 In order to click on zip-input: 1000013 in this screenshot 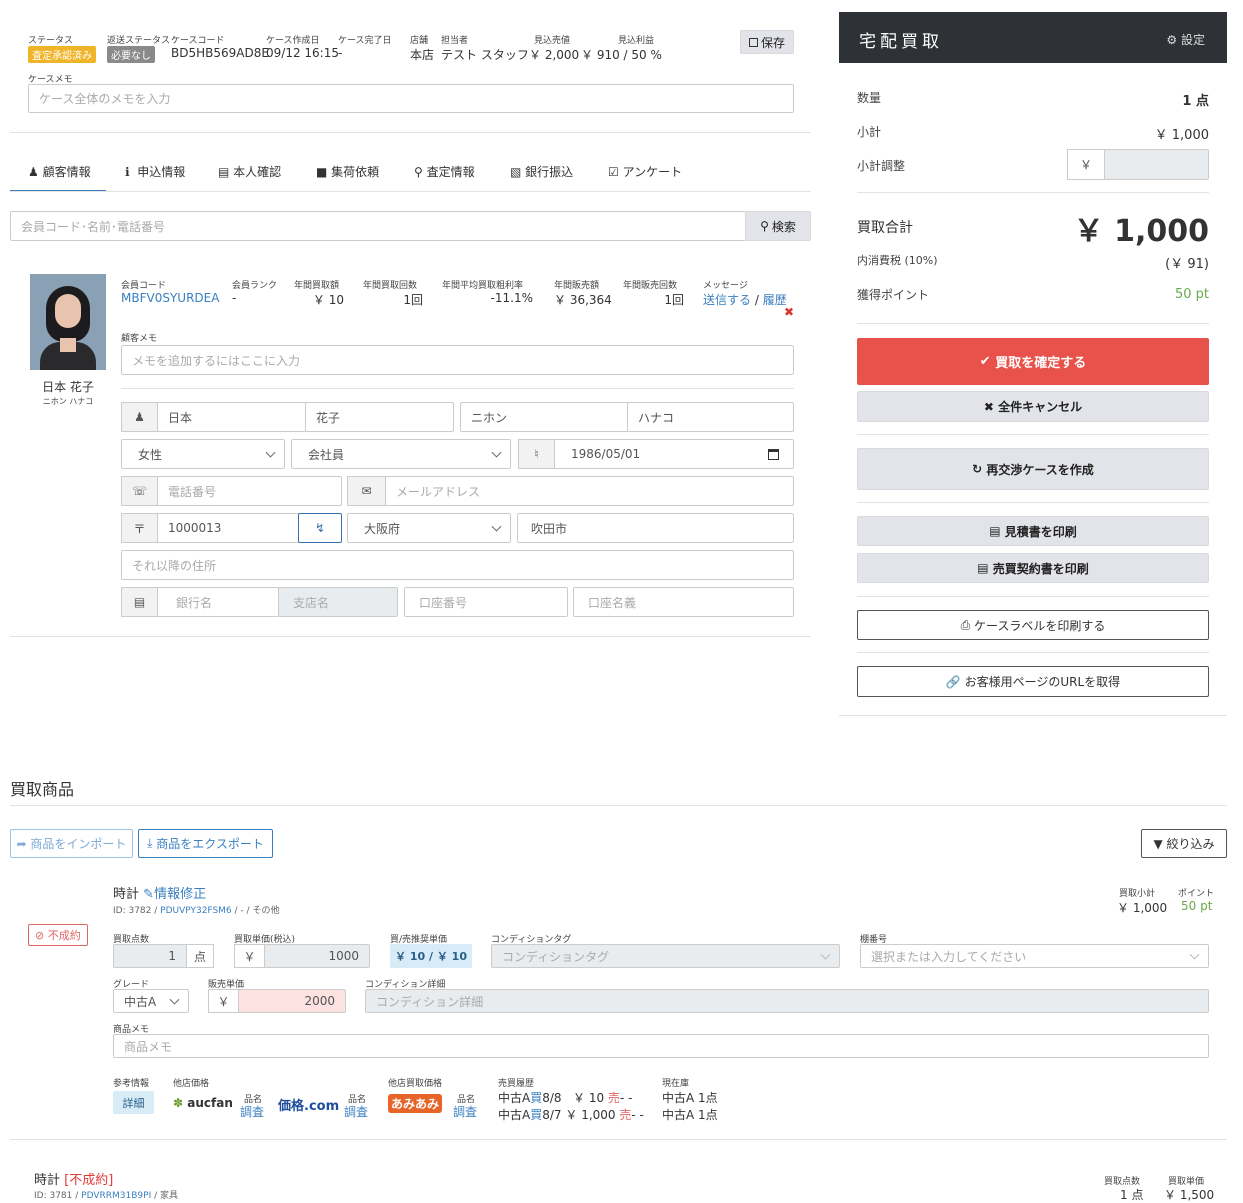, I will do `click(228, 528)`.